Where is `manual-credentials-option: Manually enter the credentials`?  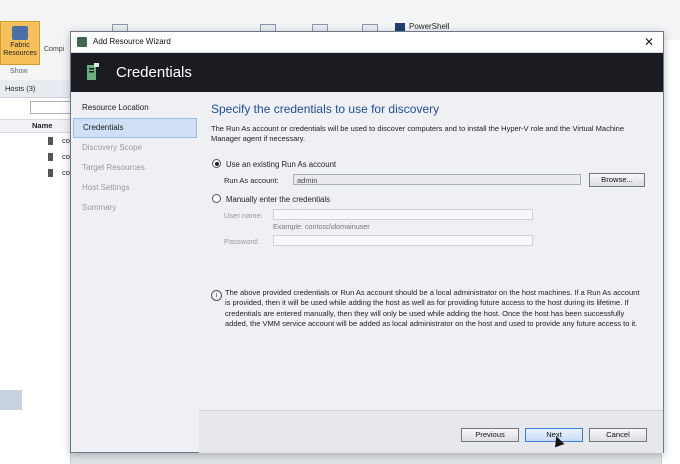
manual-credentials-option: Manually enter the credentials is located at coordinates (271, 199).